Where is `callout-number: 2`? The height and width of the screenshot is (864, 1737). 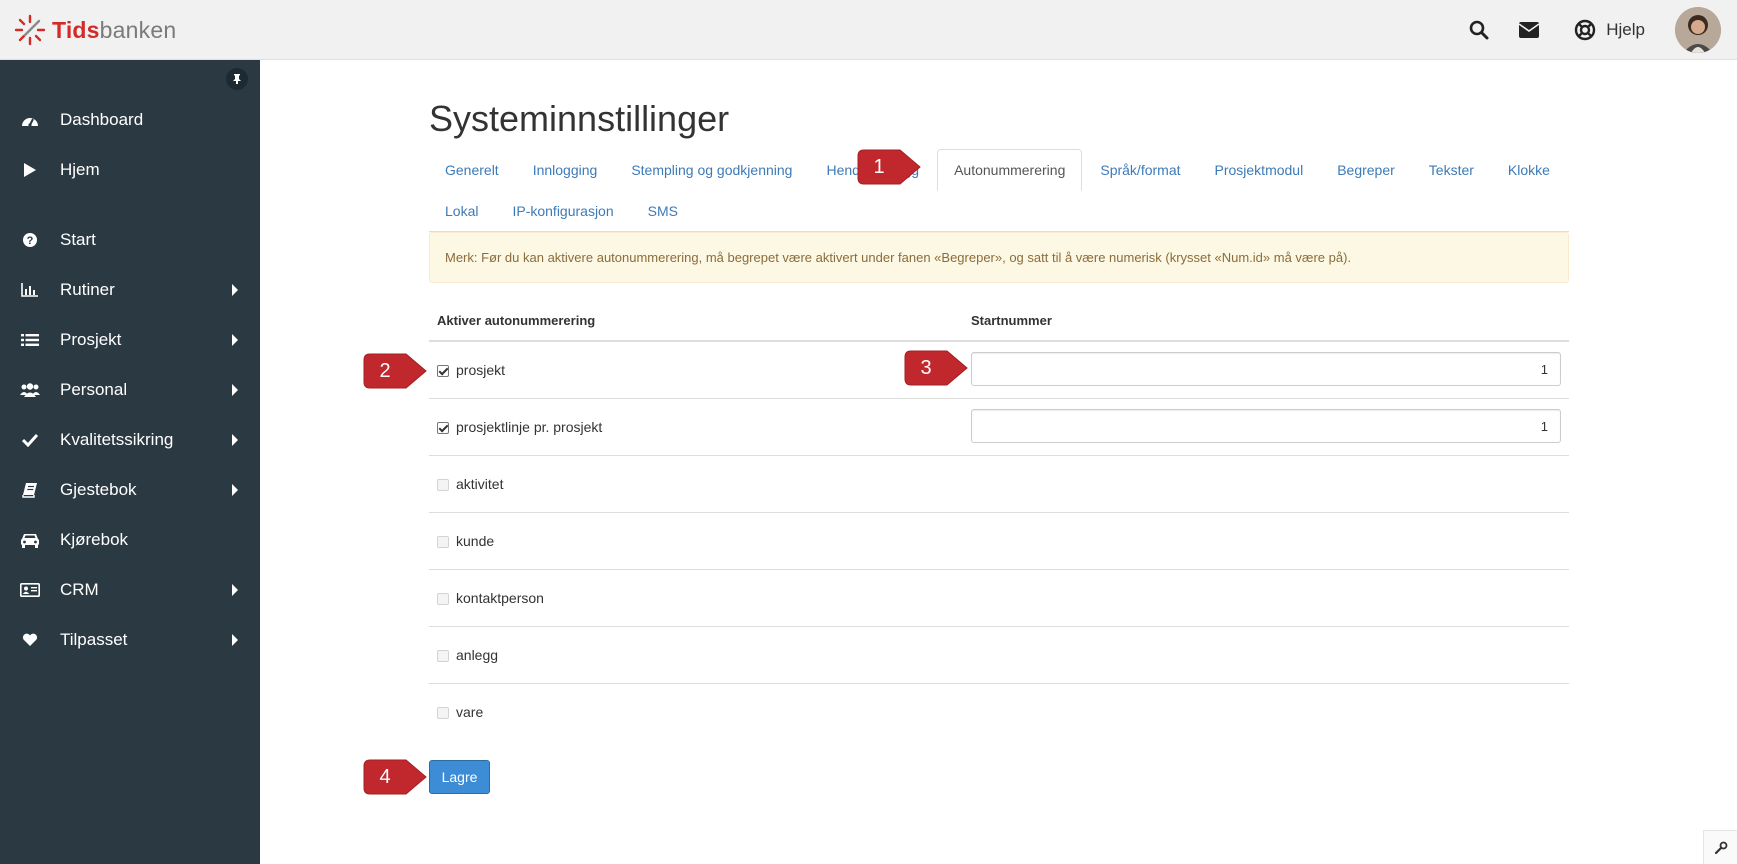
callout-number: 2 is located at coordinates (385, 370).